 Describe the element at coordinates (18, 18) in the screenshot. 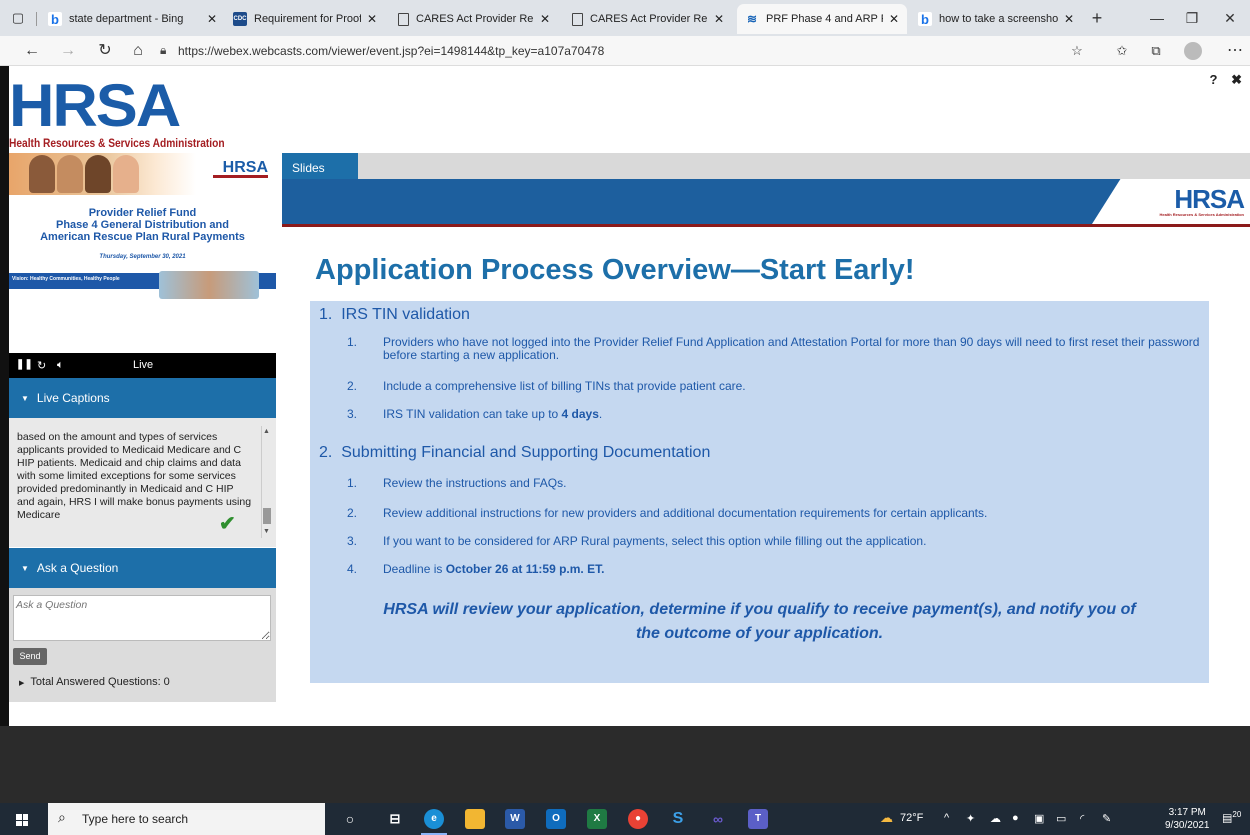

I see `tab-actions-icon: ▢` at that location.